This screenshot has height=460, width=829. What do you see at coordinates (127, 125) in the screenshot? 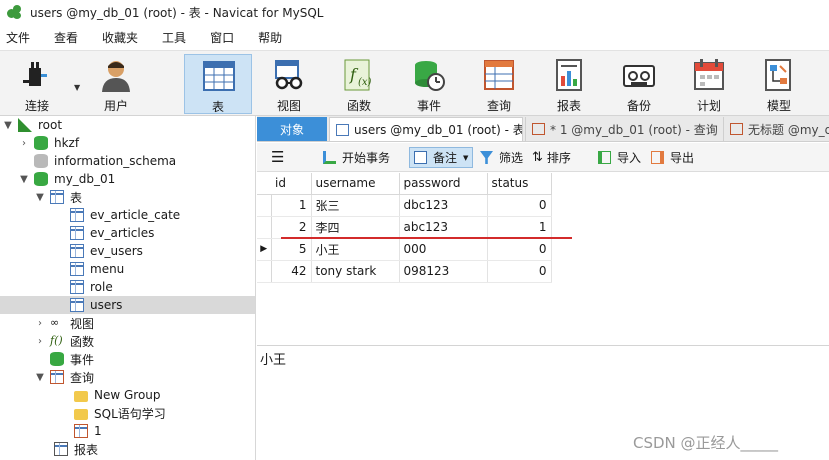
I see `tree-item-root: ▼ root` at bounding box center [127, 125].